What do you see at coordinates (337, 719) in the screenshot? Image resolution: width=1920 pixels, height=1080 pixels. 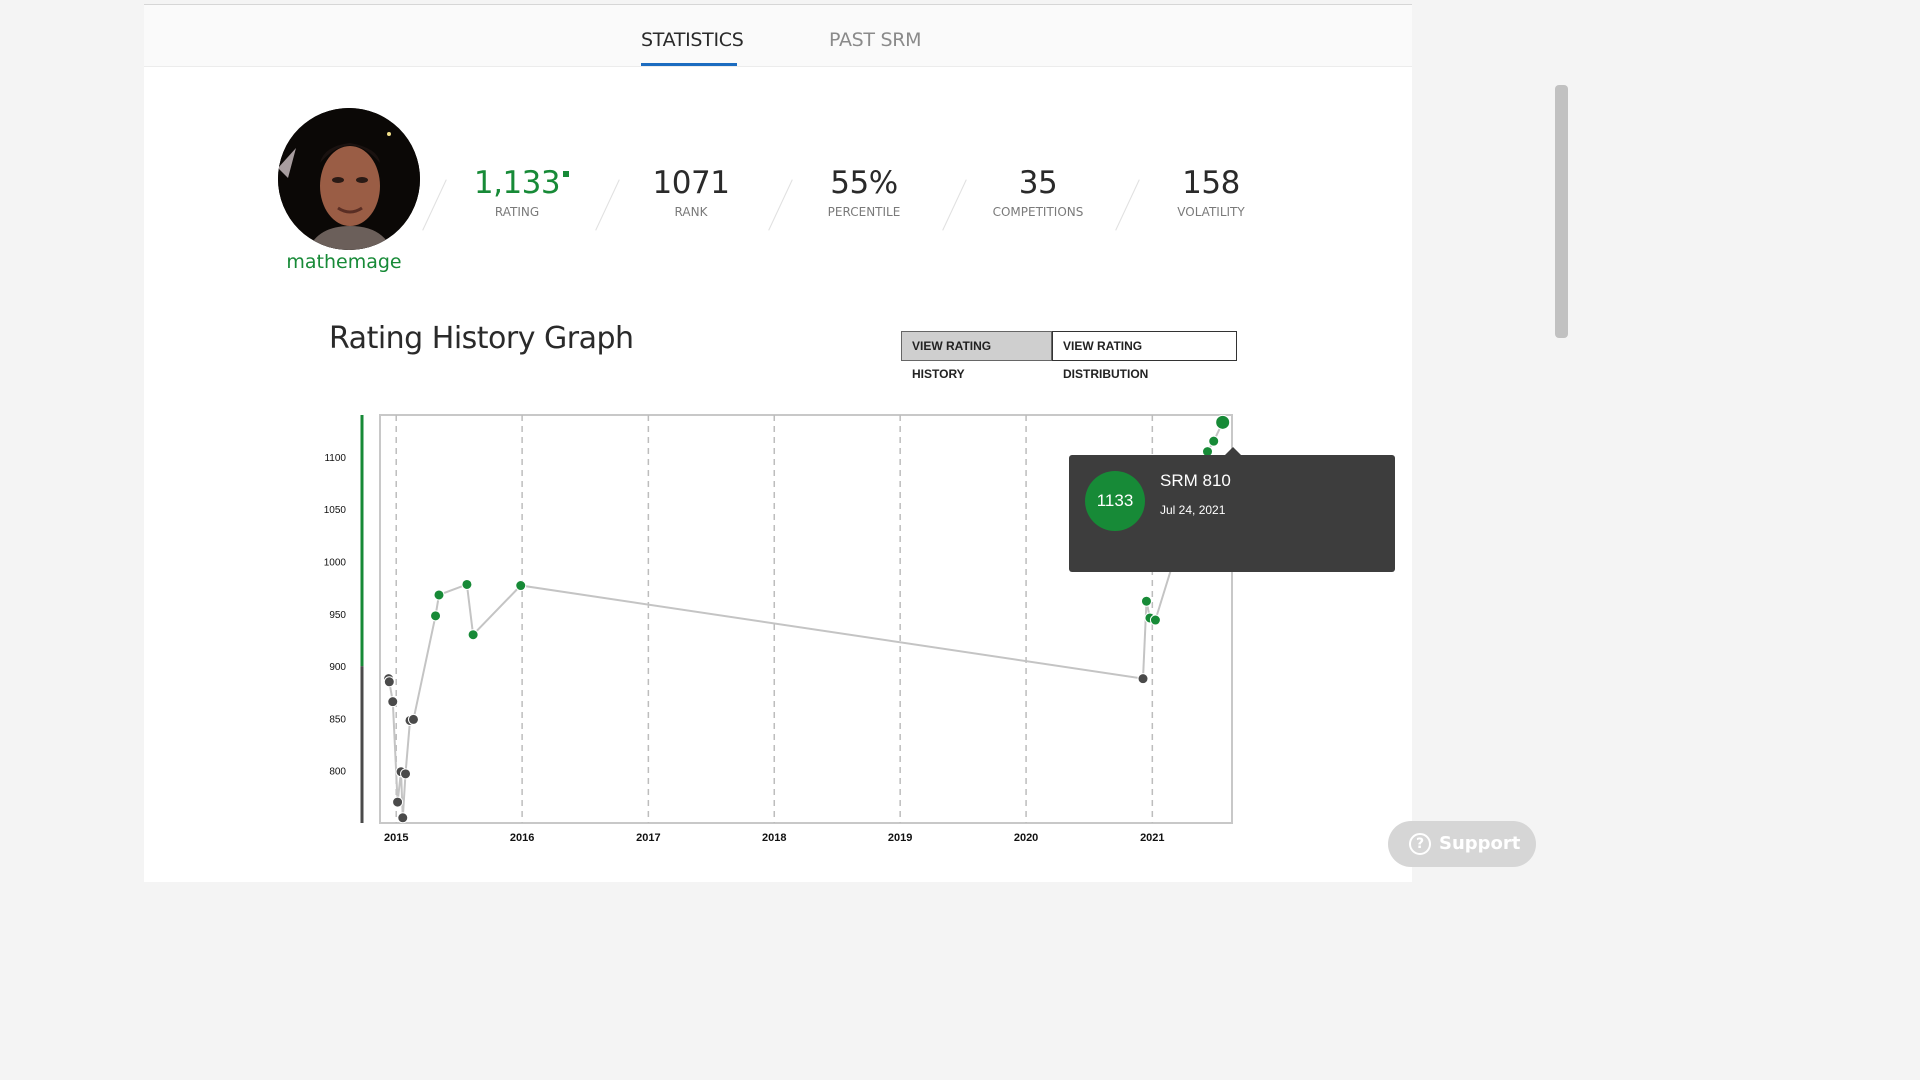 I see `y-tick-label: 850` at bounding box center [337, 719].